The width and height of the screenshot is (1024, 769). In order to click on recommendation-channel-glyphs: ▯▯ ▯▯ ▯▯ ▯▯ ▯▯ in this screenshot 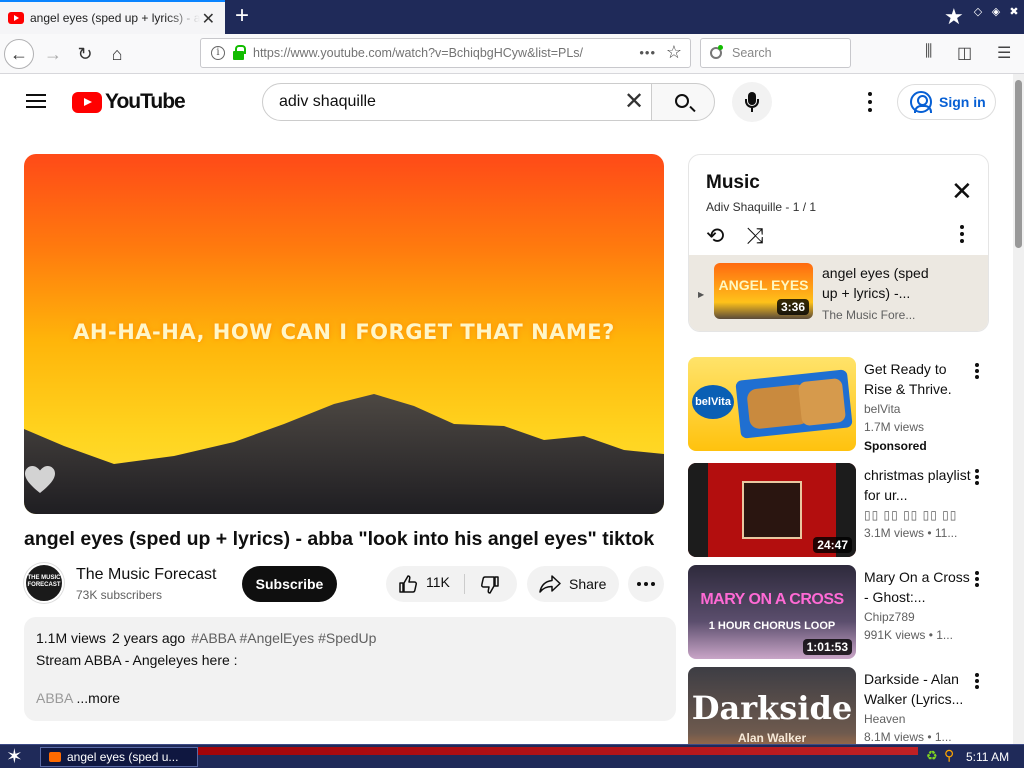, I will do `click(911, 515)`.